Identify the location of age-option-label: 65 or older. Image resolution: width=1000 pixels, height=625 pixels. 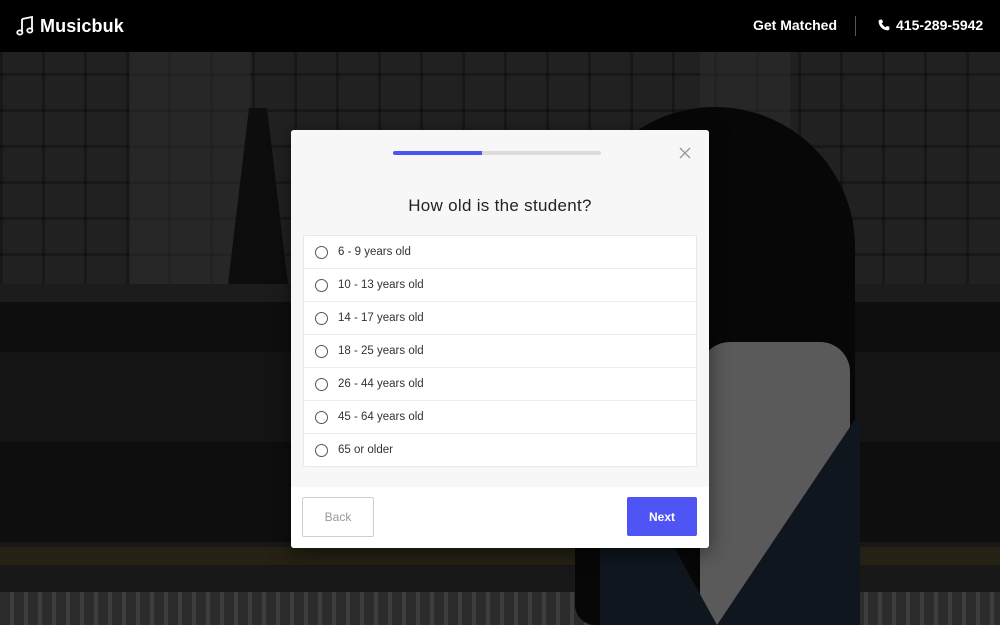
(365, 450).